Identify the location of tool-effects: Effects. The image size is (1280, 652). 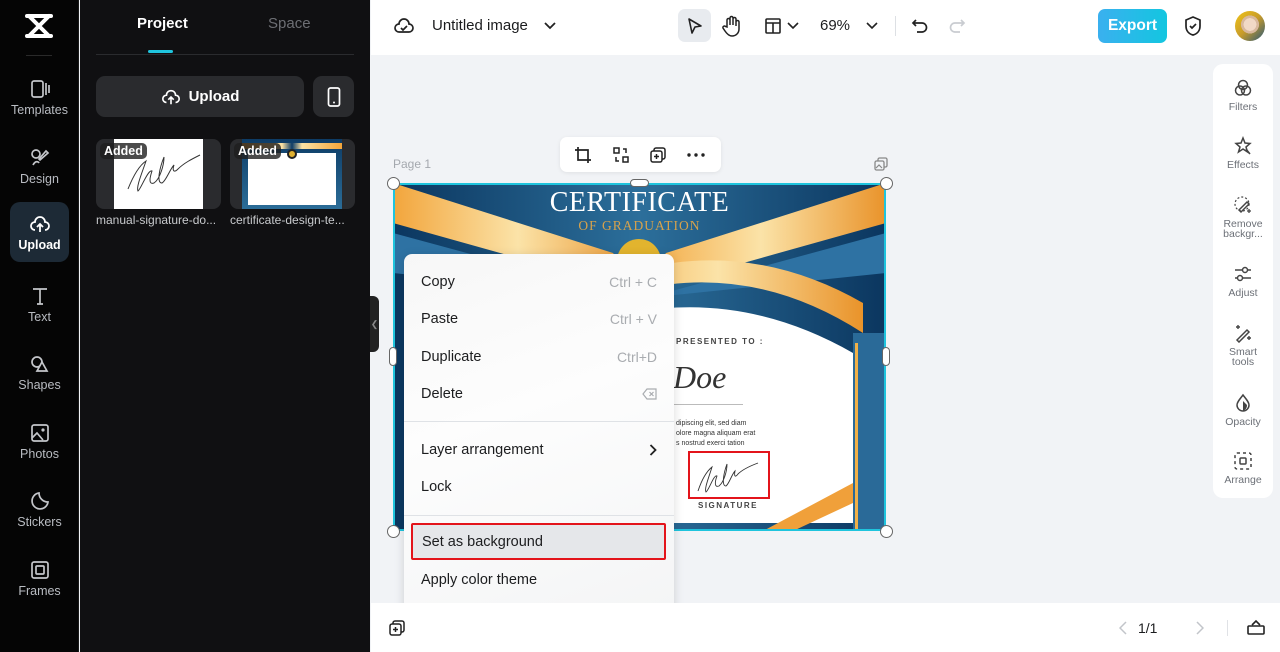
(1243, 153).